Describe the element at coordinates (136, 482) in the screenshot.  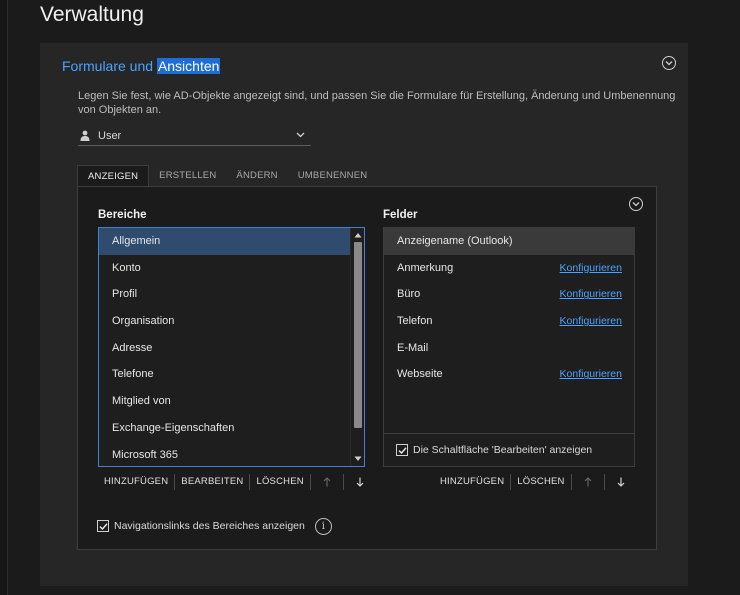
I see `add-area-button: HINZUFÜGEN` at that location.